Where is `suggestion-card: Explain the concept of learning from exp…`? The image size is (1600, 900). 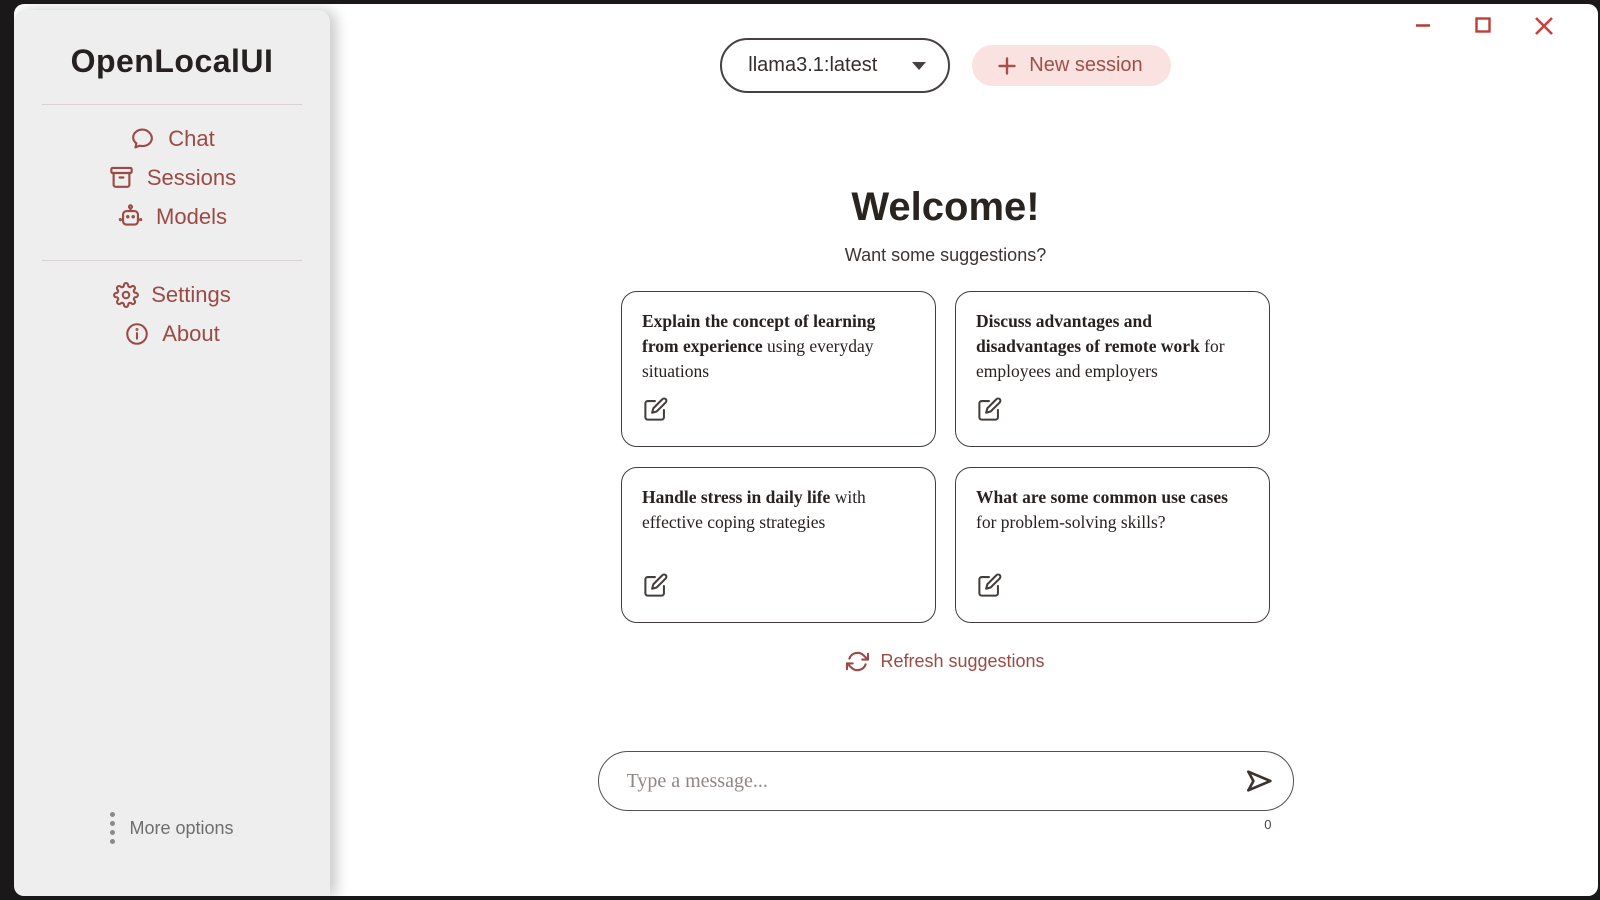 suggestion-card: Explain the concept of learning from exp… is located at coordinates (778, 369).